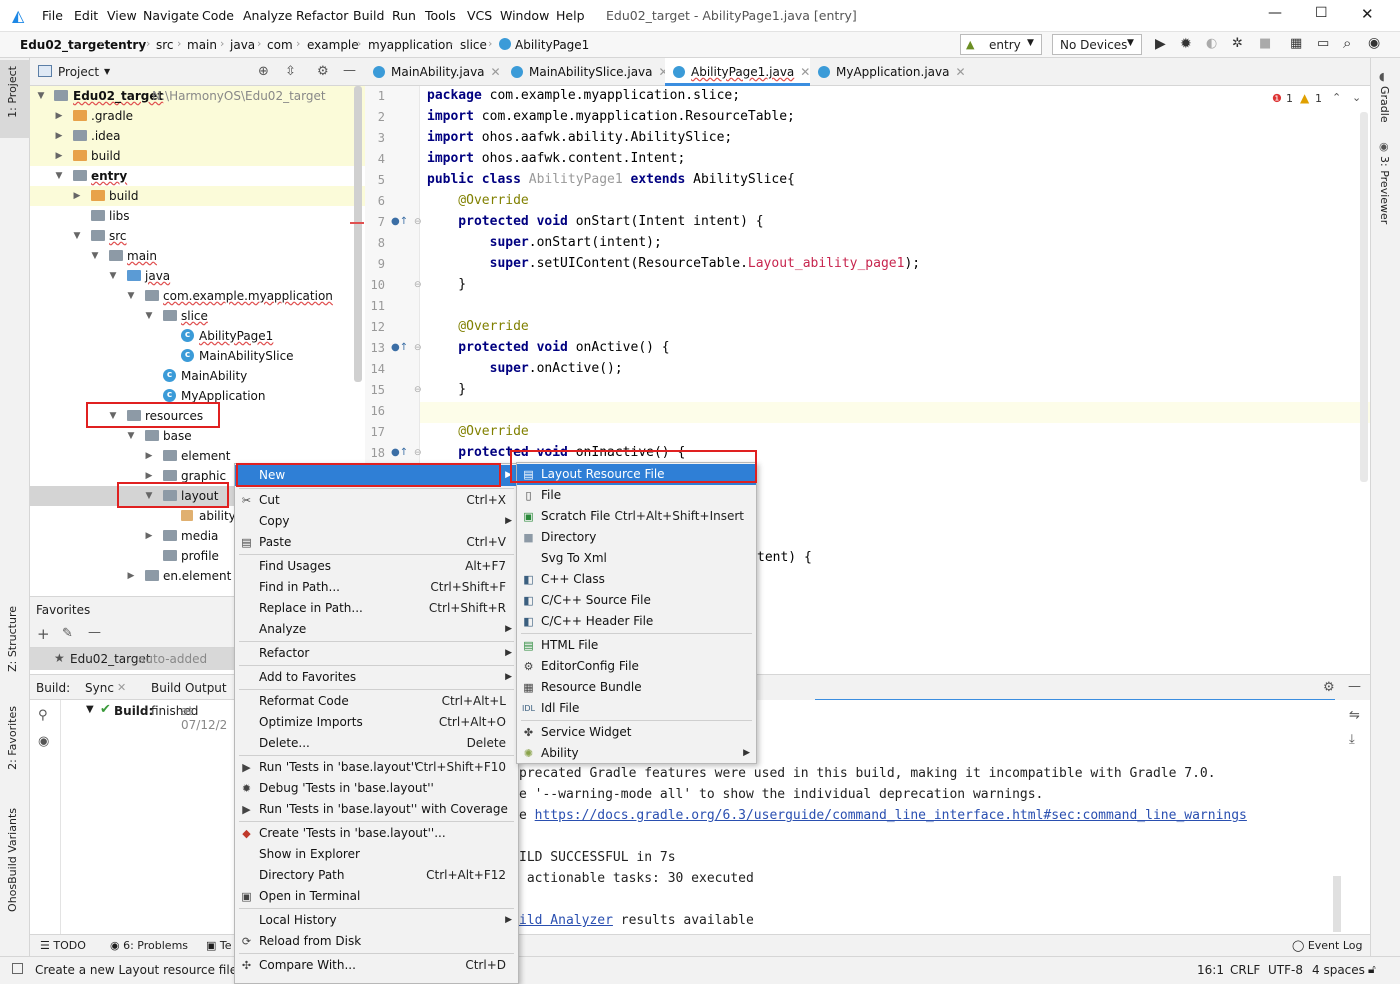  Describe the element at coordinates (1336, 97) in the screenshot. I see `chevron-up-icon: ⌃` at that location.